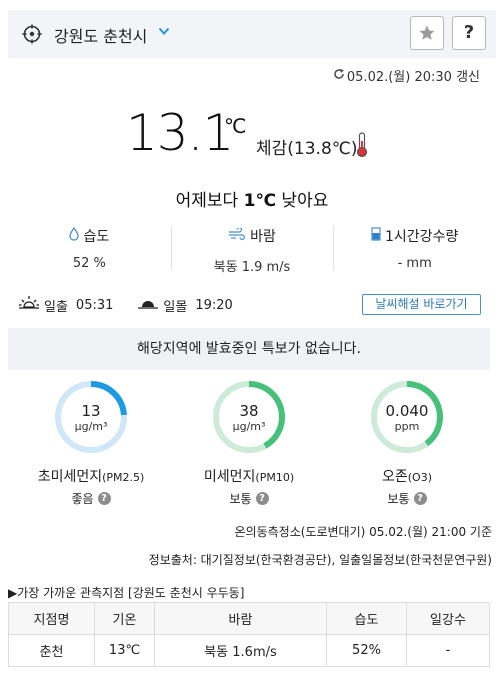 Image resolution: width=504 pixels, height=678 pixels. I want to click on table-cell: 춘천, so click(51, 650).